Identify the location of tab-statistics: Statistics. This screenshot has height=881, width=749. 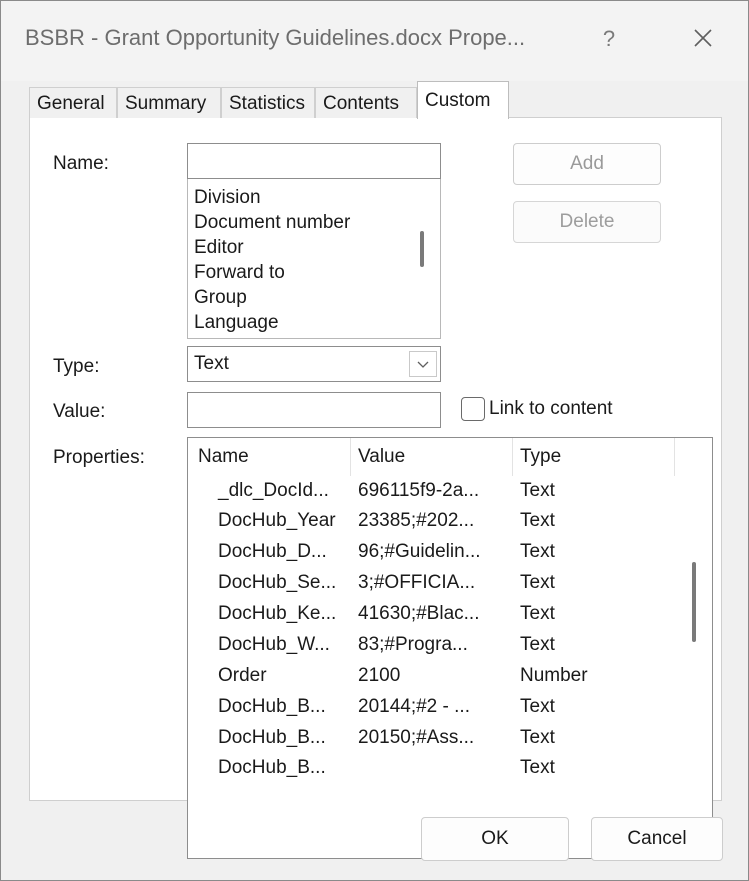
(268, 102).